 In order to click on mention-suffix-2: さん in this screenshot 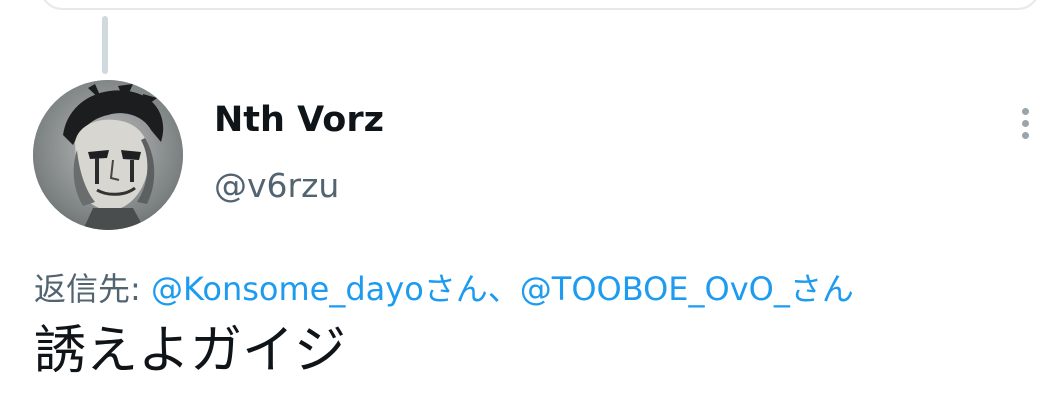, I will do `click(822, 289)`.